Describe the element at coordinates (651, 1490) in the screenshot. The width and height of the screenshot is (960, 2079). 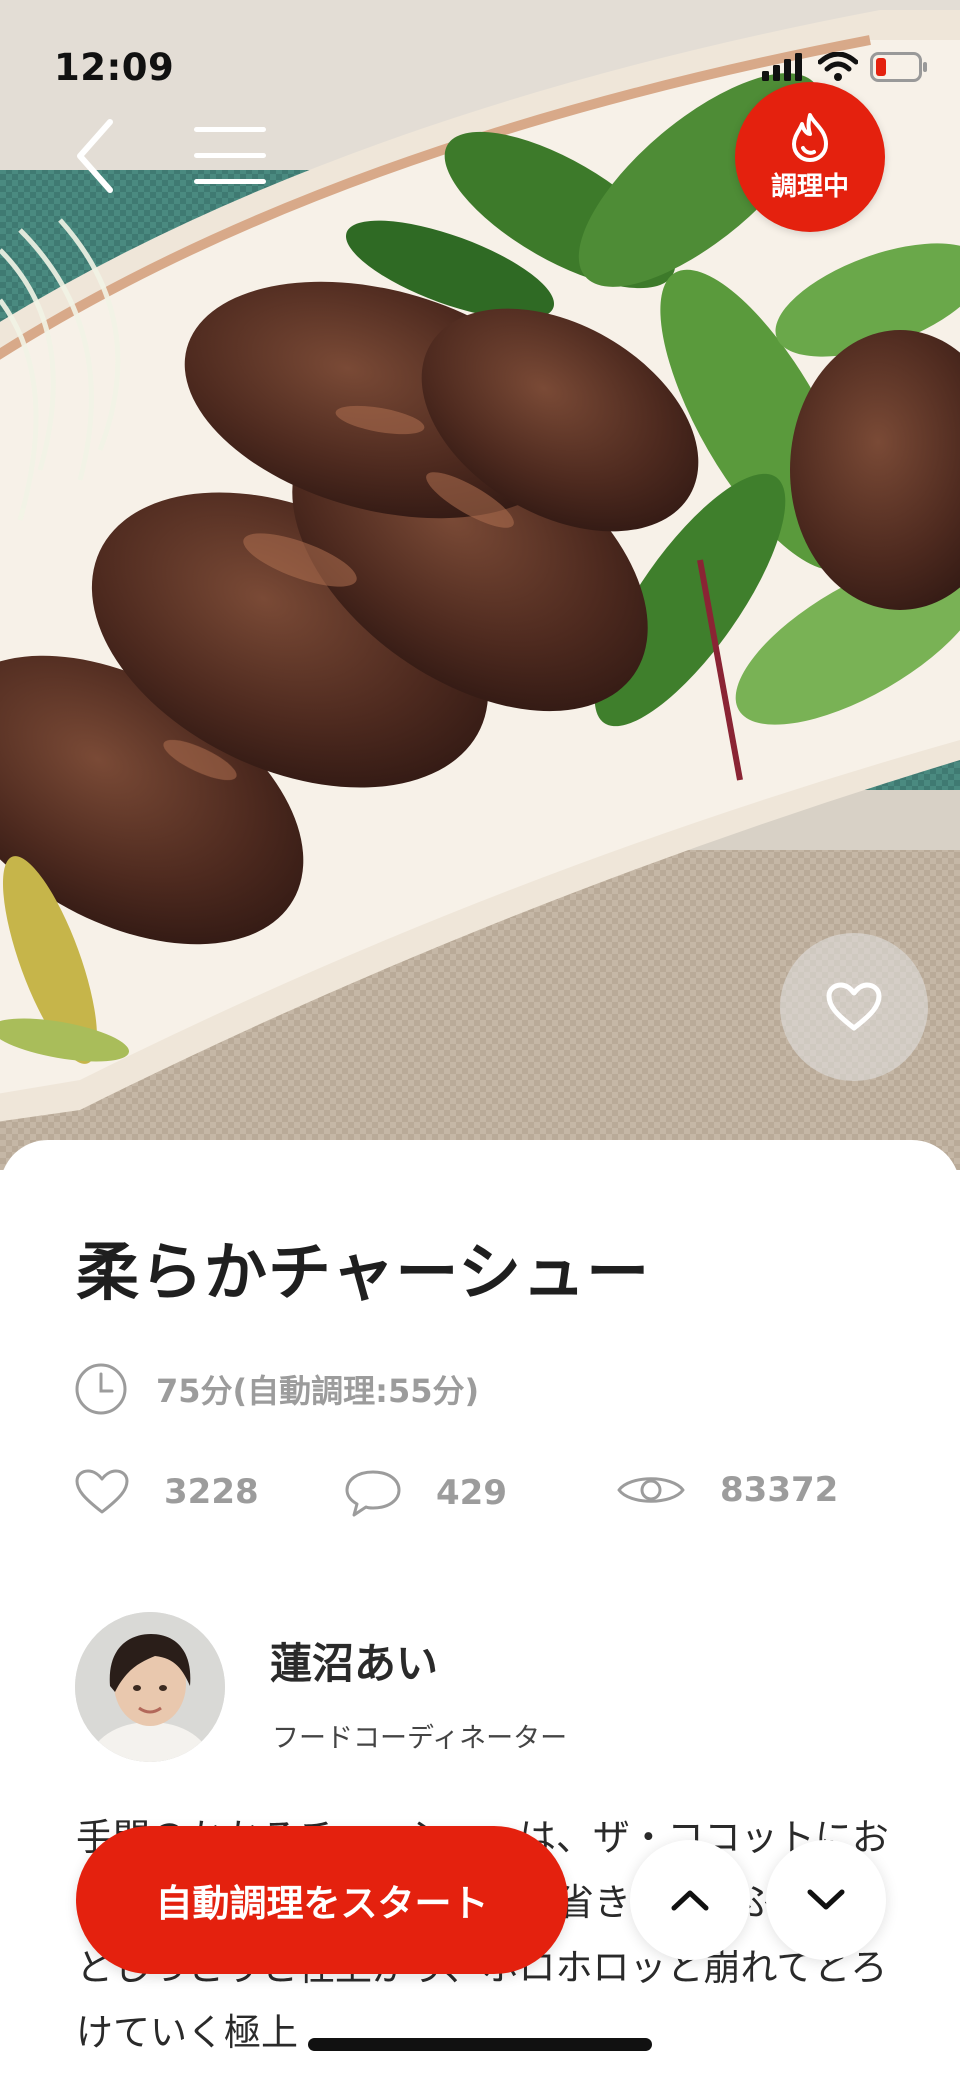
I see `eye-icon` at that location.